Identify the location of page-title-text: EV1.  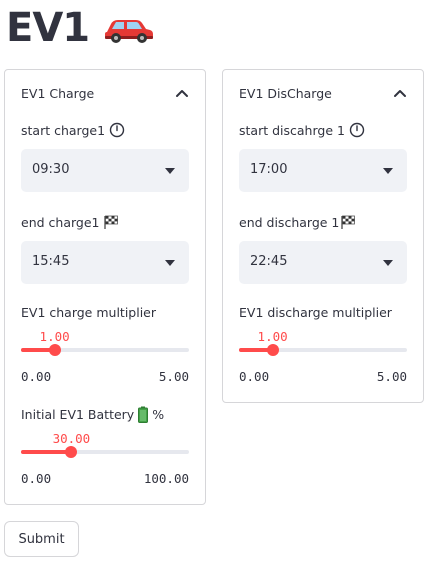
(48, 28).